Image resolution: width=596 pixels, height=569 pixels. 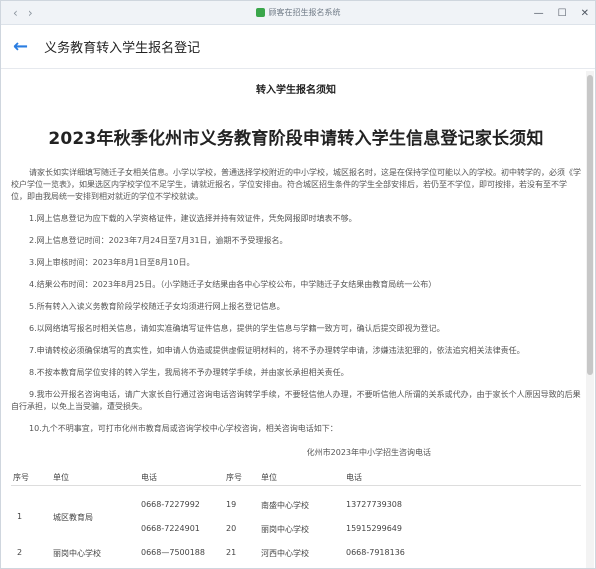 I want to click on table-cell: 0668—7500188, so click(x=173, y=552).